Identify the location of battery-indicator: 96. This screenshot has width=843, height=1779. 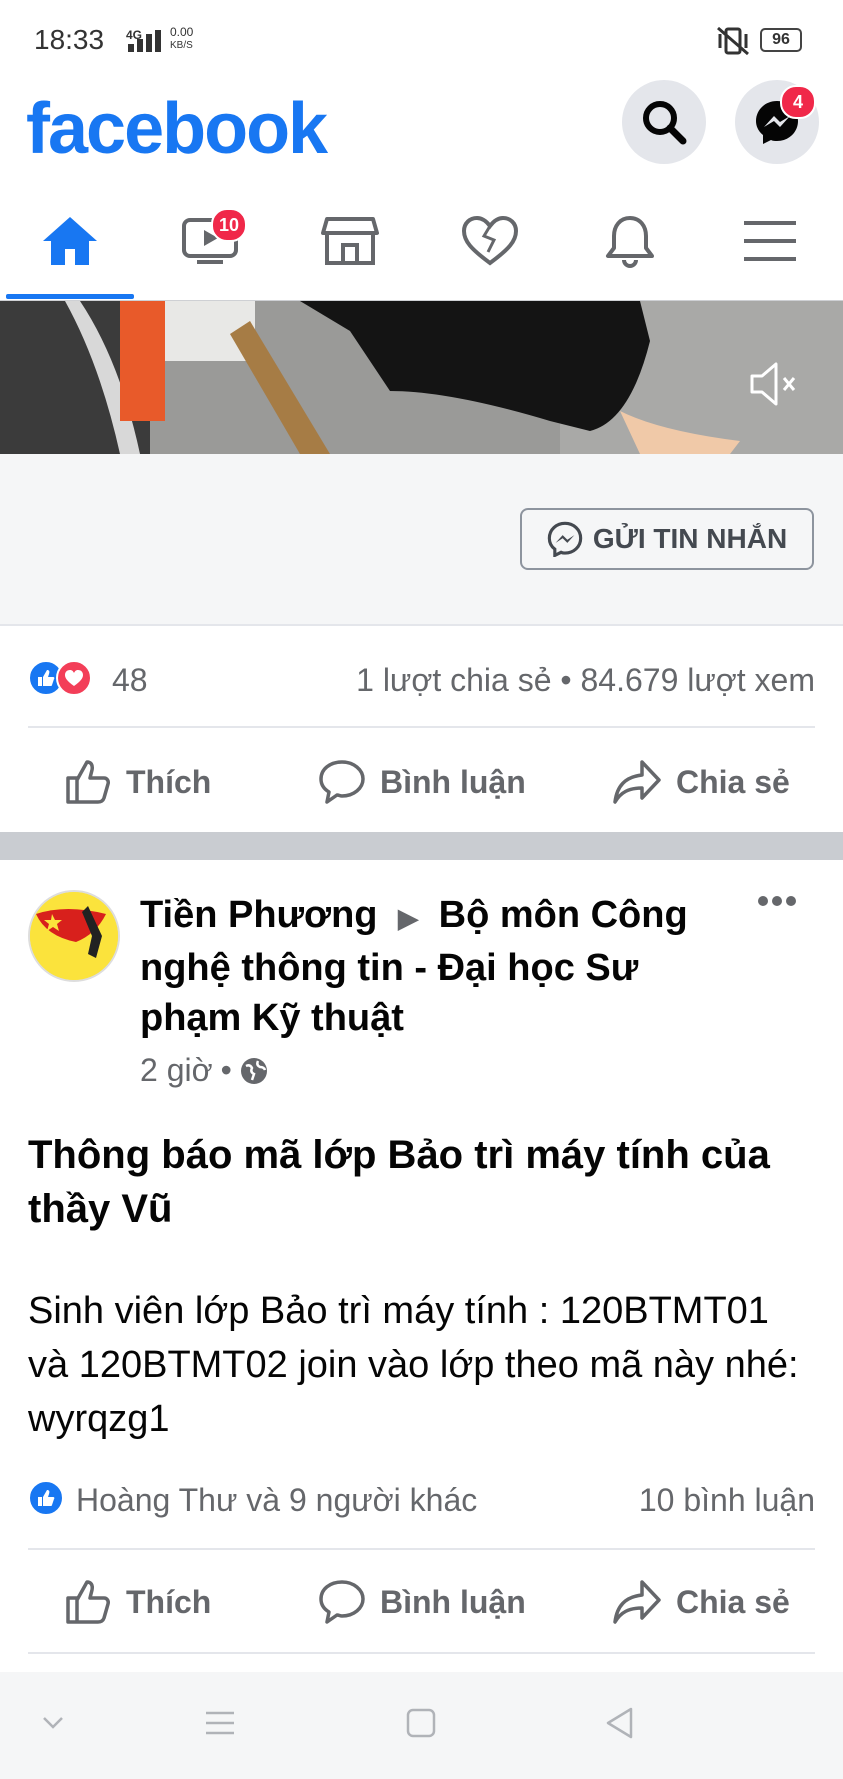
(781, 40).